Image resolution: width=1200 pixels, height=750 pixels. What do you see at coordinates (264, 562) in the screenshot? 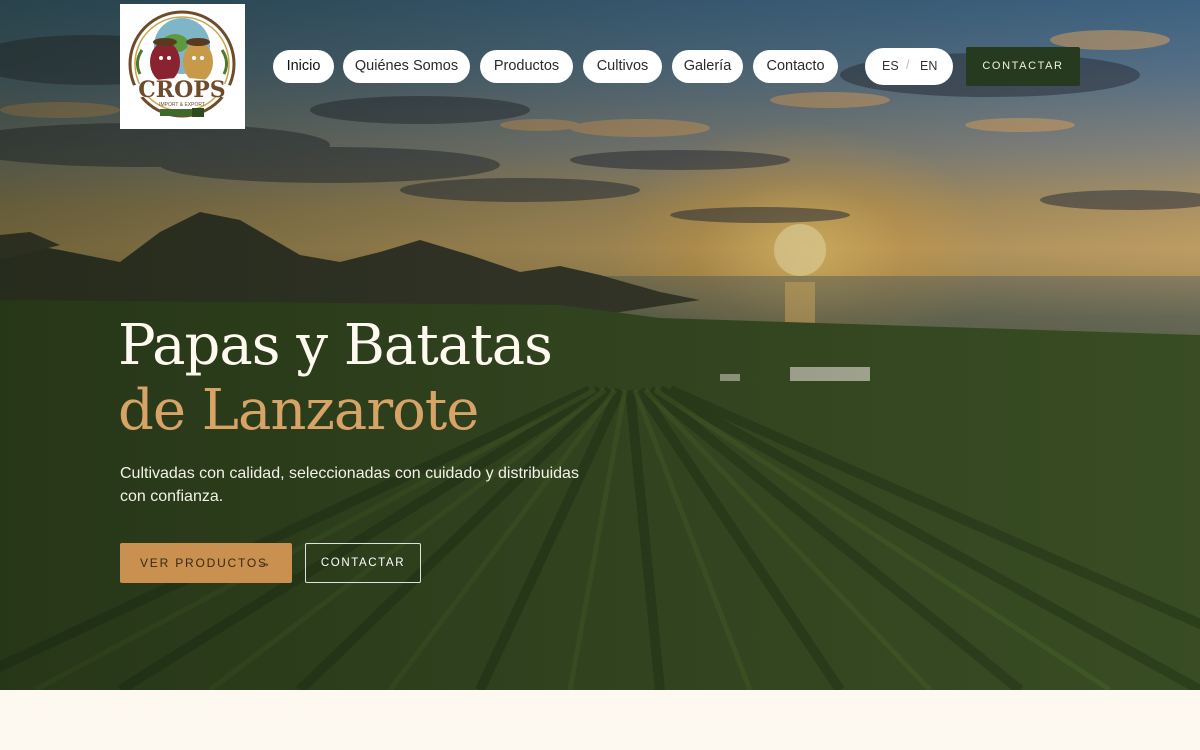
I see `arrow-right-icon: →` at bounding box center [264, 562].